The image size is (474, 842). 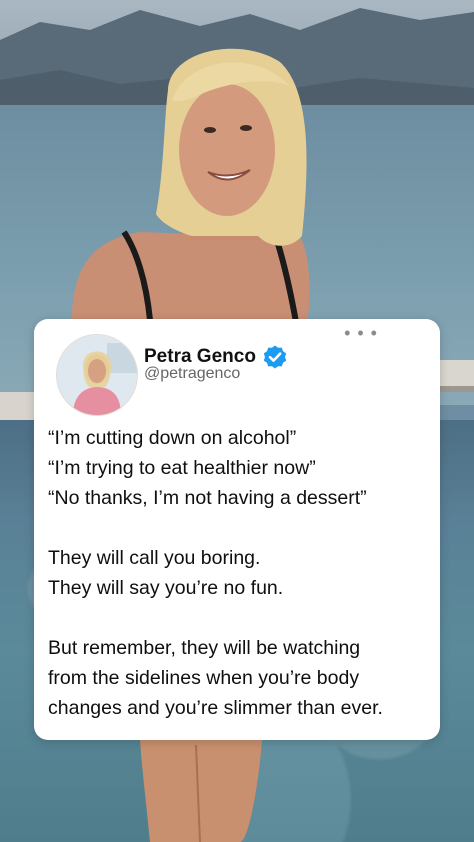 I want to click on more-dots-icon: • • •, so click(x=361, y=333).